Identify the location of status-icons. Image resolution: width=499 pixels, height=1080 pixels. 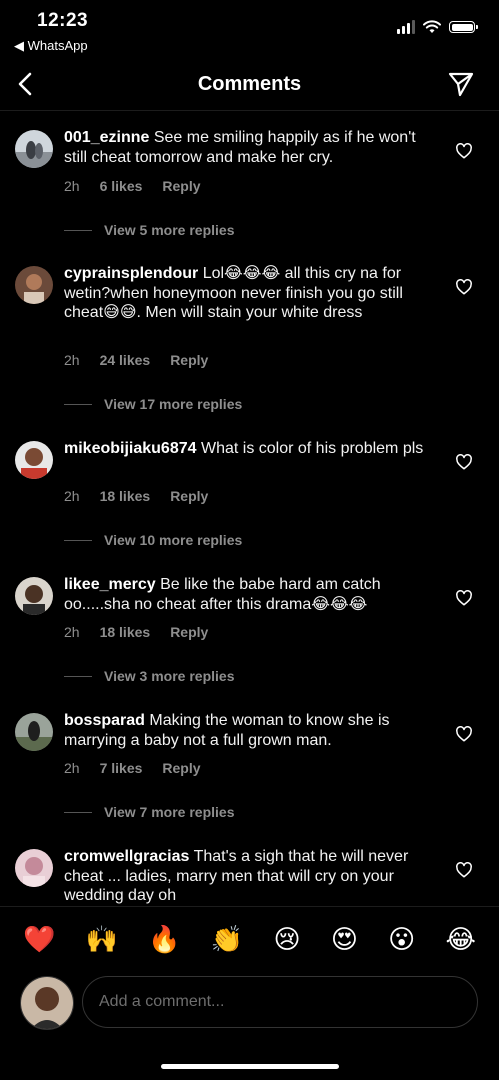
(437, 27).